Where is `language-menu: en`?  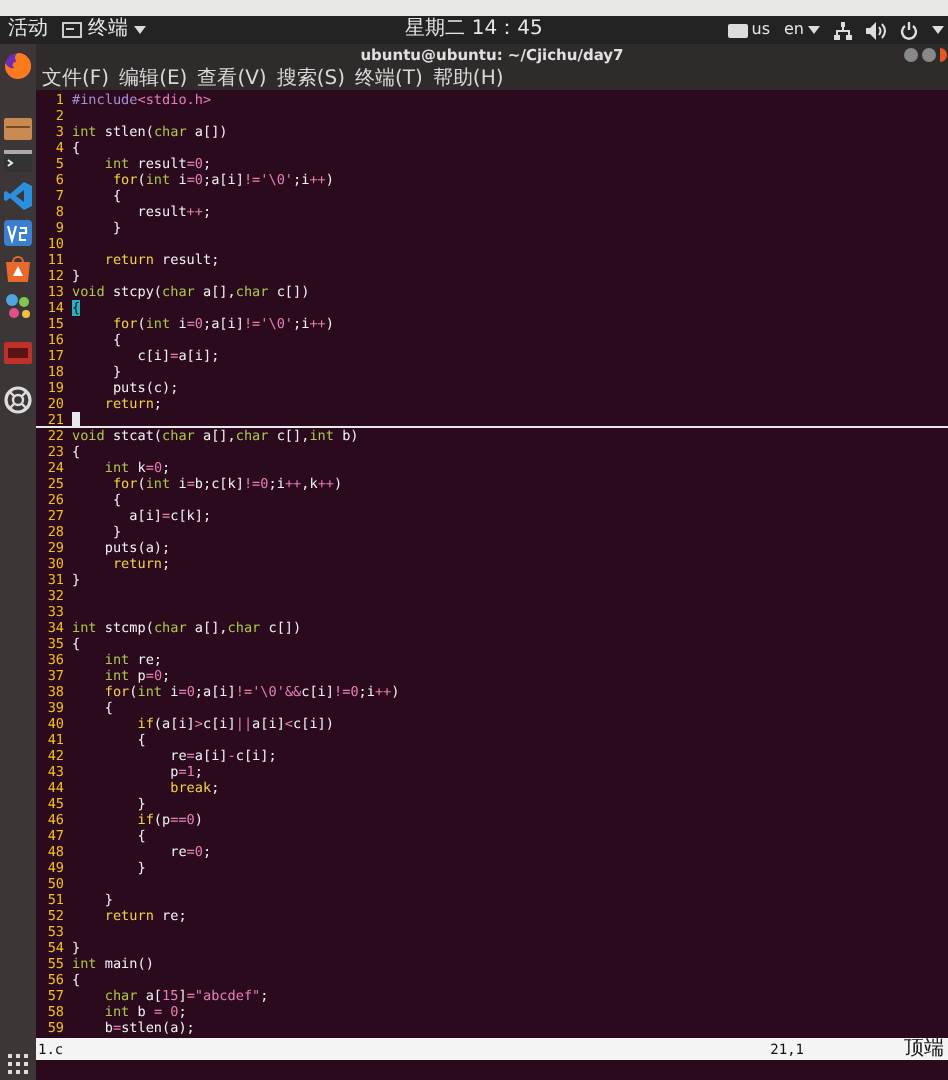 language-menu: en is located at coordinates (802, 30).